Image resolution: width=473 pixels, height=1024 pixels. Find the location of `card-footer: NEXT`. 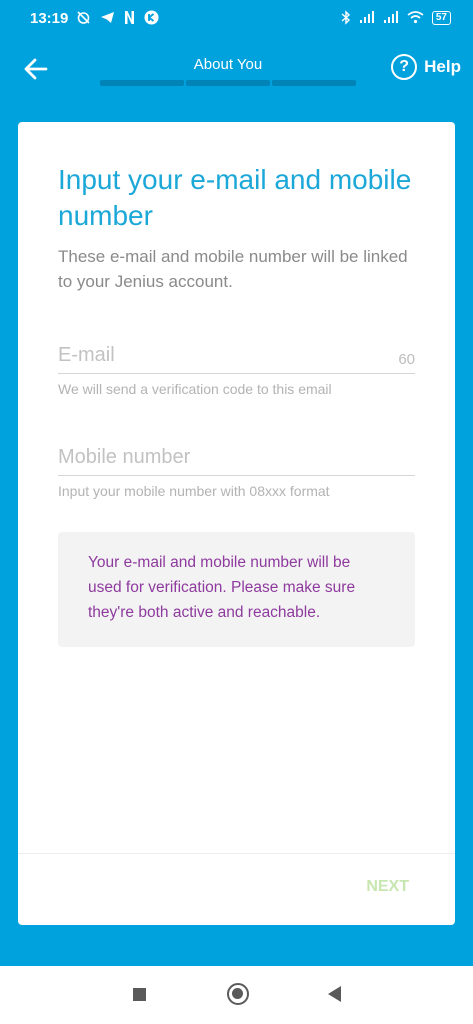

card-footer: NEXT is located at coordinates (236, 889).